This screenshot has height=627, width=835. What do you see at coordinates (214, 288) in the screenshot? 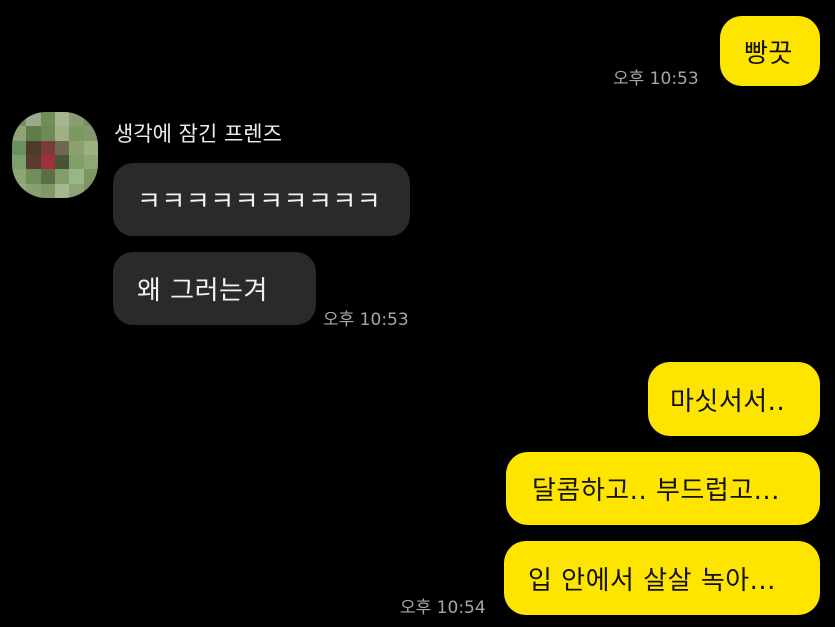
I see `their-message-bubble: 왜 그러는겨` at bounding box center [214, 288].